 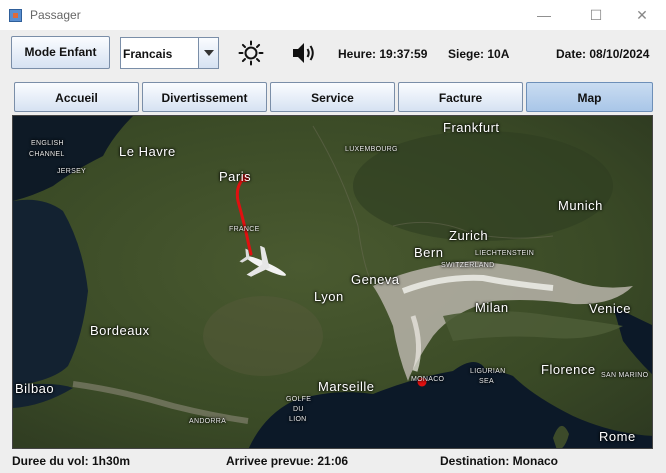 I want to click on city-label-le-havre: Le Havre, so click(x=147, y=151).